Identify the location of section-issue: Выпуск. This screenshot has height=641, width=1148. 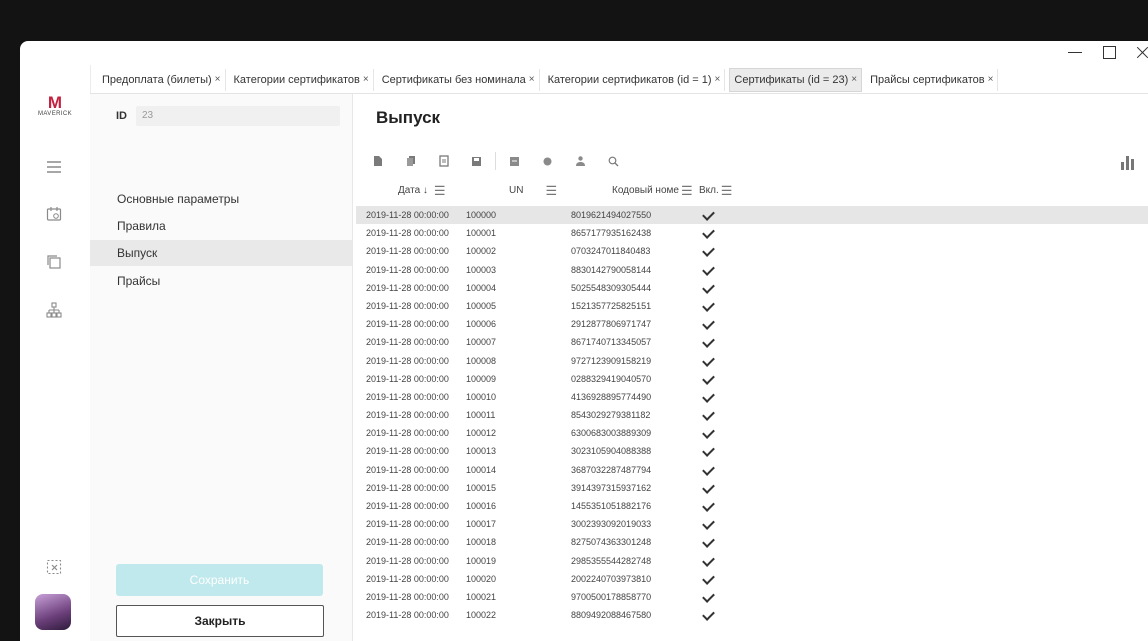
(221, 253).